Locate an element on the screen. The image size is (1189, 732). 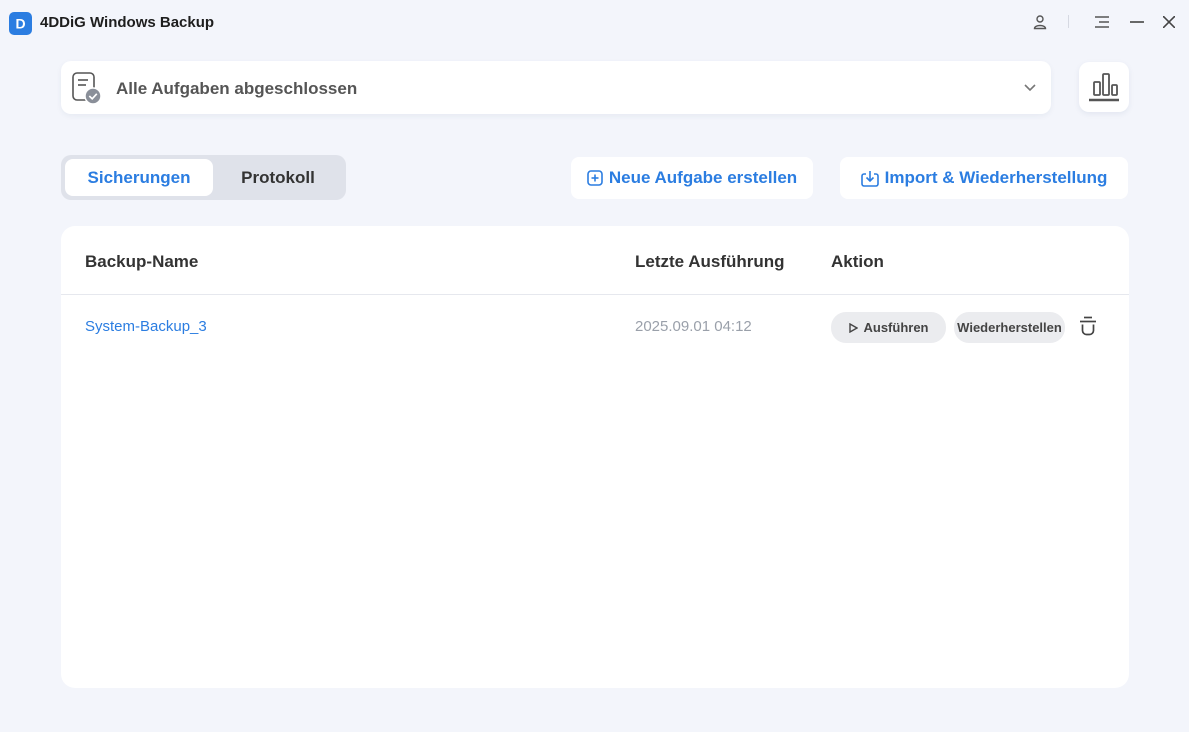
status-text: Alle Aufgaben abgeschlossen is located at coordinates (237, 88).